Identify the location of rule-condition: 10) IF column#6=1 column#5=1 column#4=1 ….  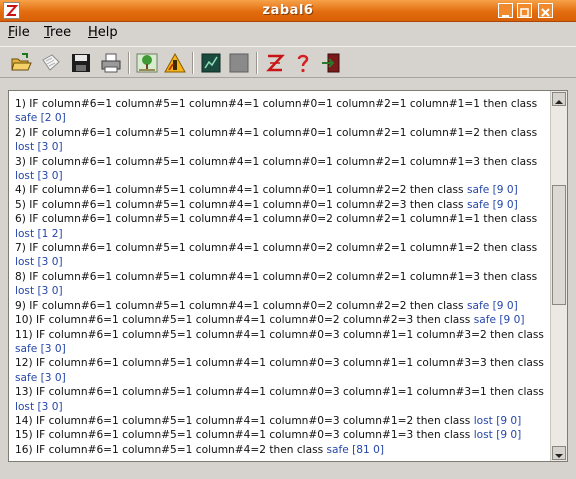
(243, 320).